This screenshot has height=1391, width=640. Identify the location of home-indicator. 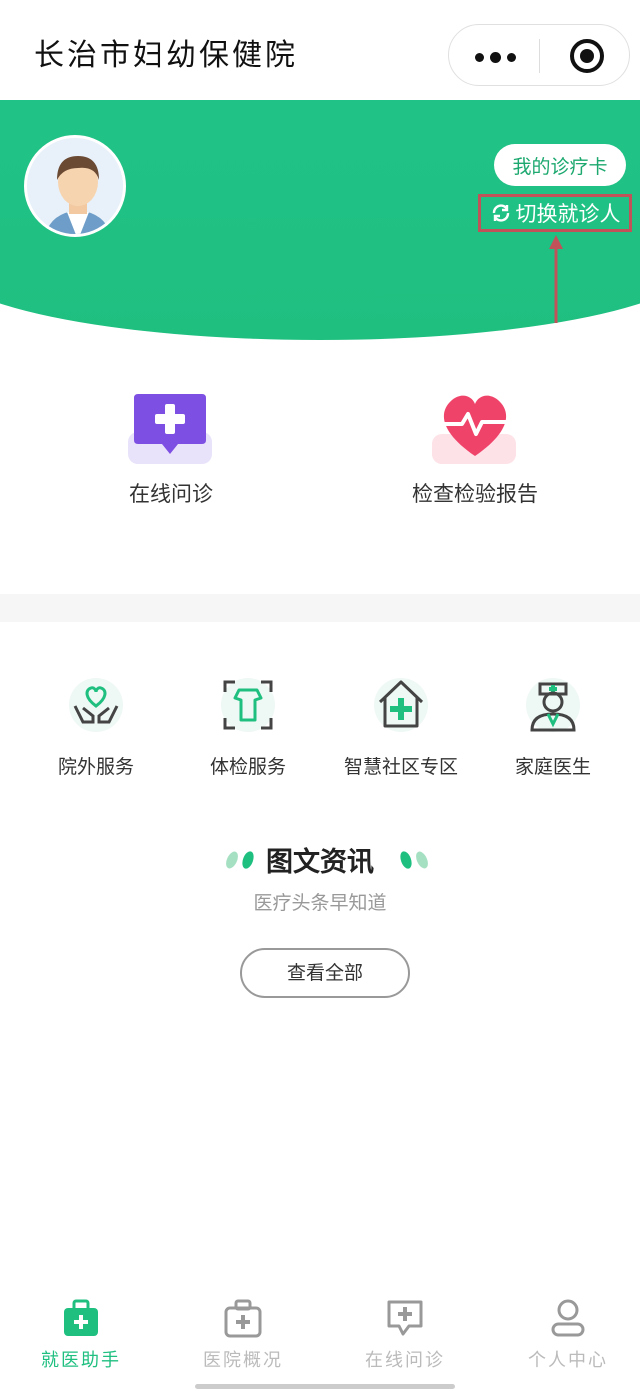
(325, 1386).